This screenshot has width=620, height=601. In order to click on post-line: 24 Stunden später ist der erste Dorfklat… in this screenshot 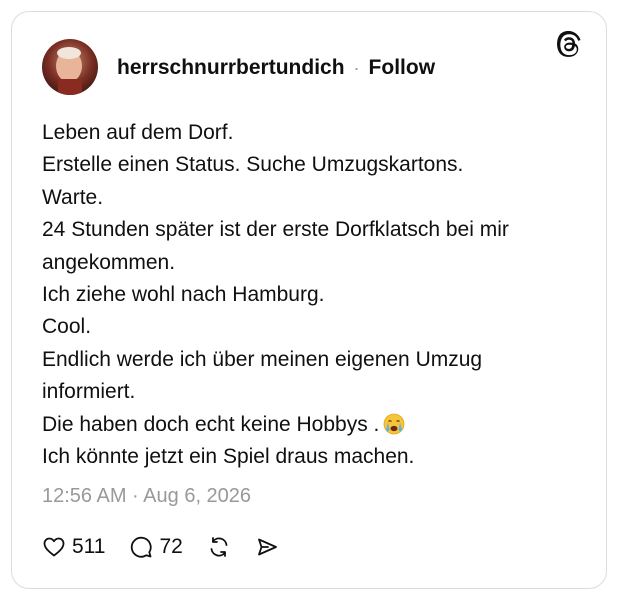, I will do `click(275, 230)`.